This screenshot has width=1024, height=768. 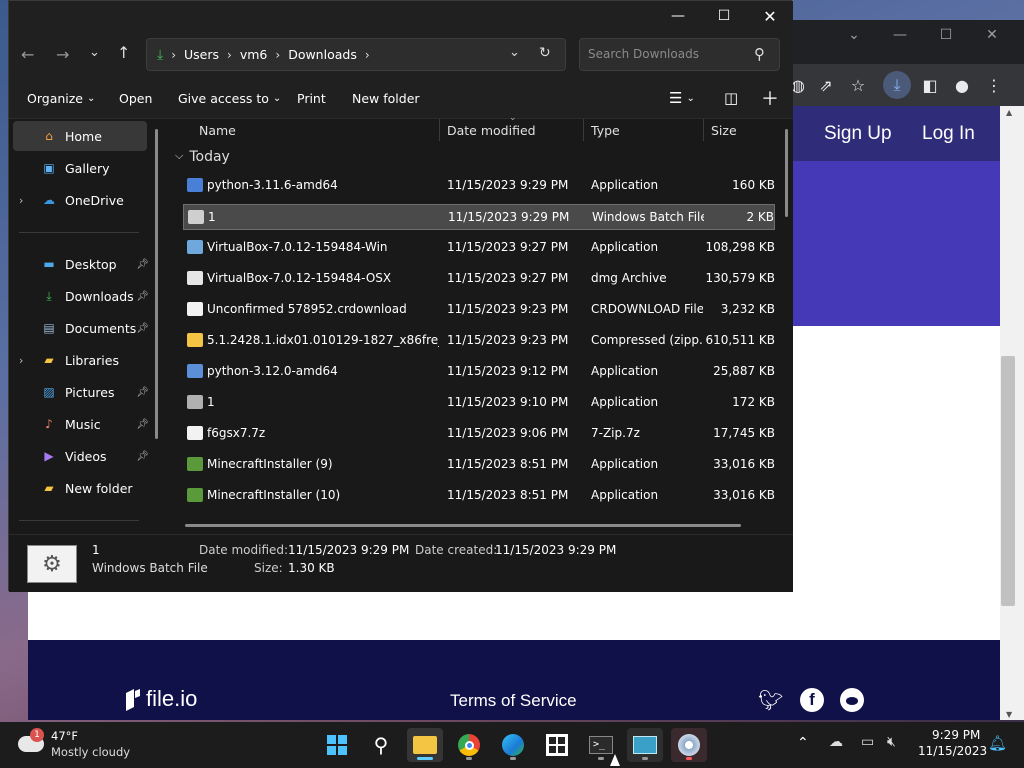 What do you see at coordinates (80, 168) in the screenshot?
I see `nav-item-gallery: ▣ Gallery` at bounding box center [80, 168].